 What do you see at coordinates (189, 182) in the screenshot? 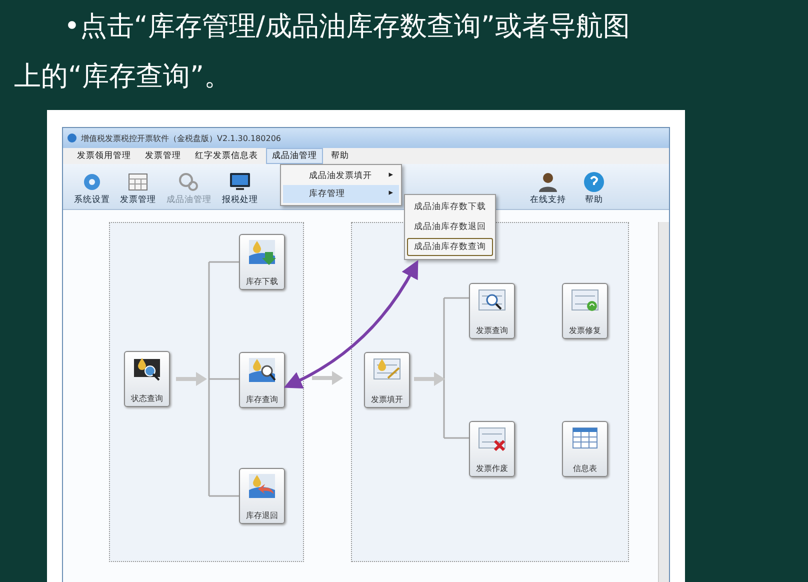
I see `gears-icon` at bounding box center [189, 182].